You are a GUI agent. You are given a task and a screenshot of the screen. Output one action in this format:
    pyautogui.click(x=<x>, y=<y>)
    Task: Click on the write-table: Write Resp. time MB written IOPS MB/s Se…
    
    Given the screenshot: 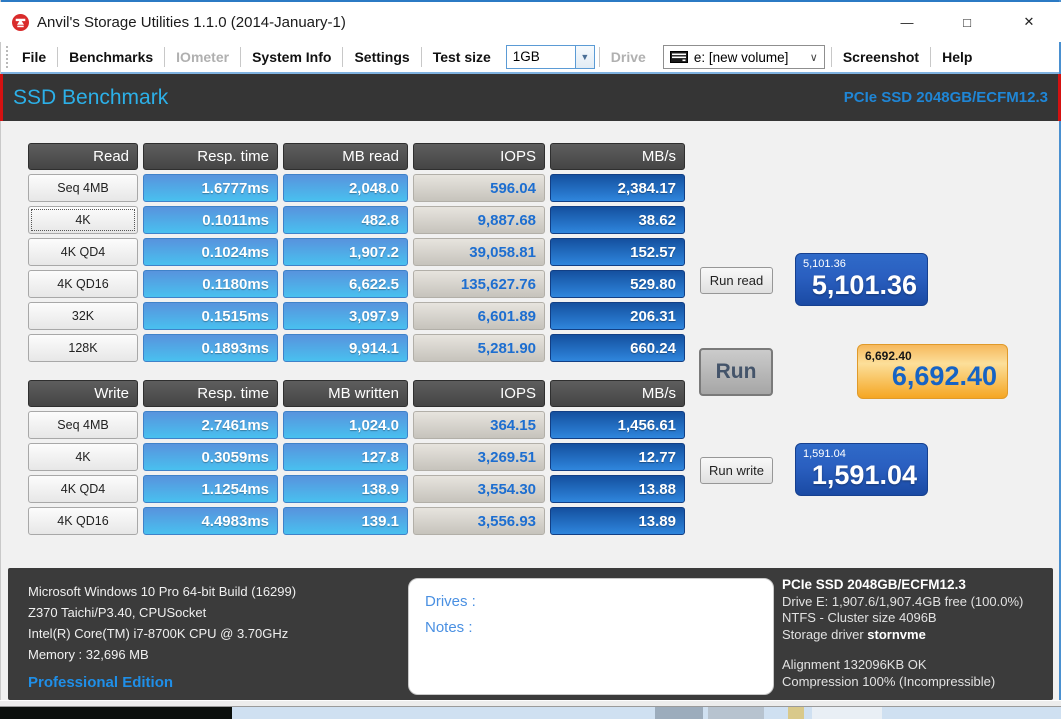 What is the action you would take?
    pyautogui.click(x=356, y=457)
    